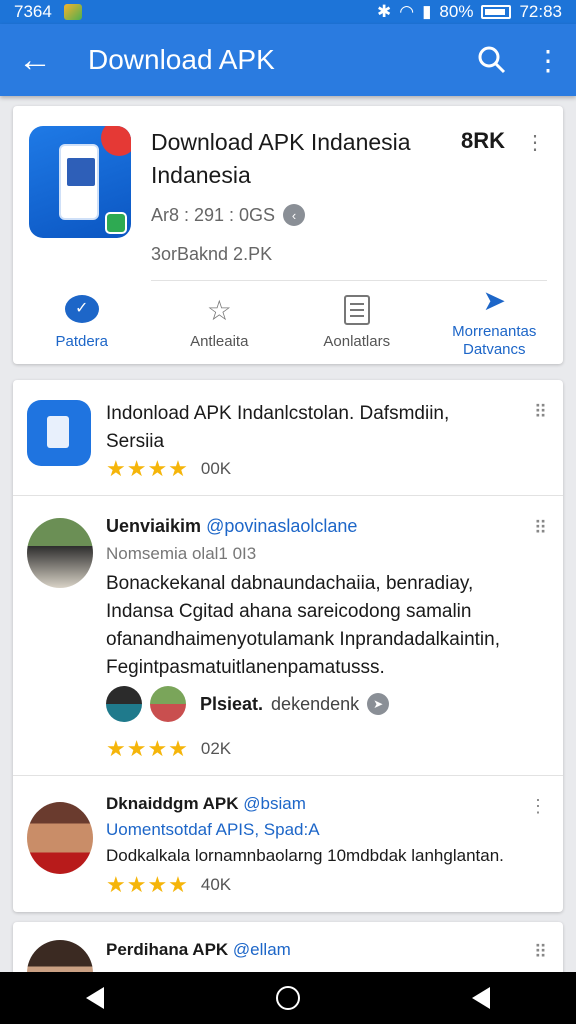 This screenshot has height=1024, width=576. I want to click on rating: ★★★★ 40K, so click(168, 885).